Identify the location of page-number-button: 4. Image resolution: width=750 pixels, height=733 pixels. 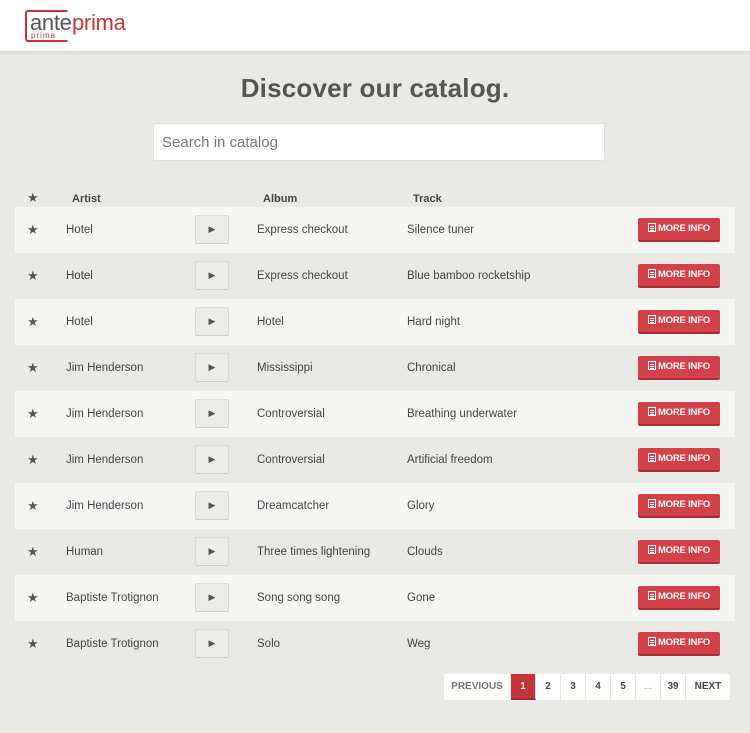
(598, 687).